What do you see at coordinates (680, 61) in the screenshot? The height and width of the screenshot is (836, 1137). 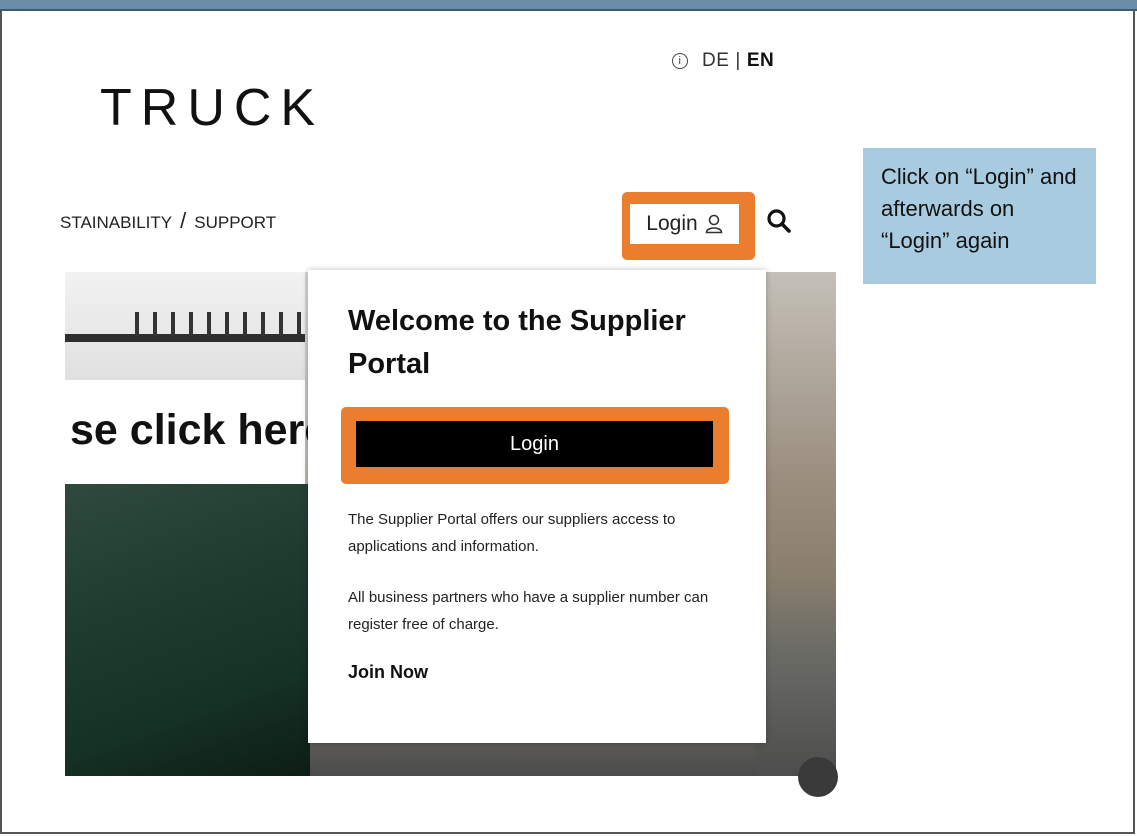 I see `info-icon: i` at bounding box center [680, 61].